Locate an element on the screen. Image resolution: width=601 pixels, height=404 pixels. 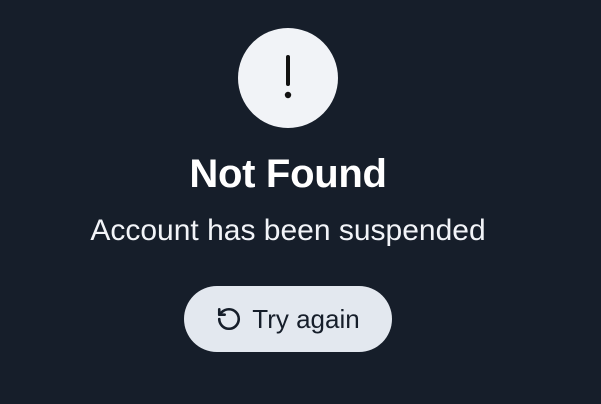
try-again-button: Try again is located at coordinates (288, 319).